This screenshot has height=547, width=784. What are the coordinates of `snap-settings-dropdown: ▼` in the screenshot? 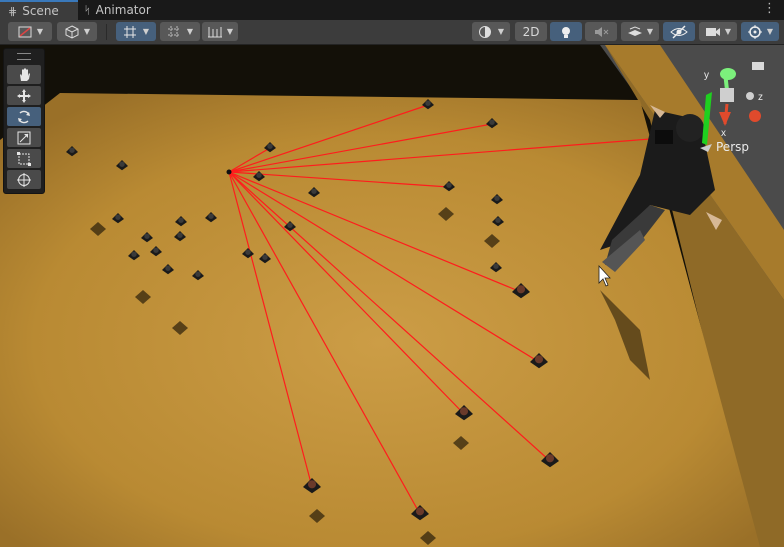 It's located at (220, 31).